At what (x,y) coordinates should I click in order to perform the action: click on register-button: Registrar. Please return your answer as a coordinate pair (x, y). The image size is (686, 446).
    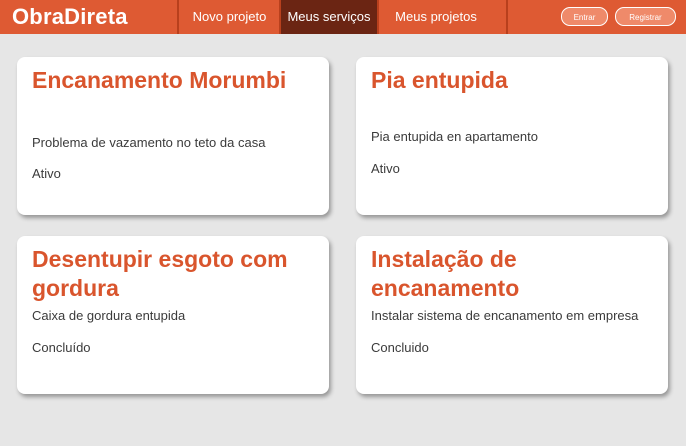
    Looking at the image, I should click on (645, 16).